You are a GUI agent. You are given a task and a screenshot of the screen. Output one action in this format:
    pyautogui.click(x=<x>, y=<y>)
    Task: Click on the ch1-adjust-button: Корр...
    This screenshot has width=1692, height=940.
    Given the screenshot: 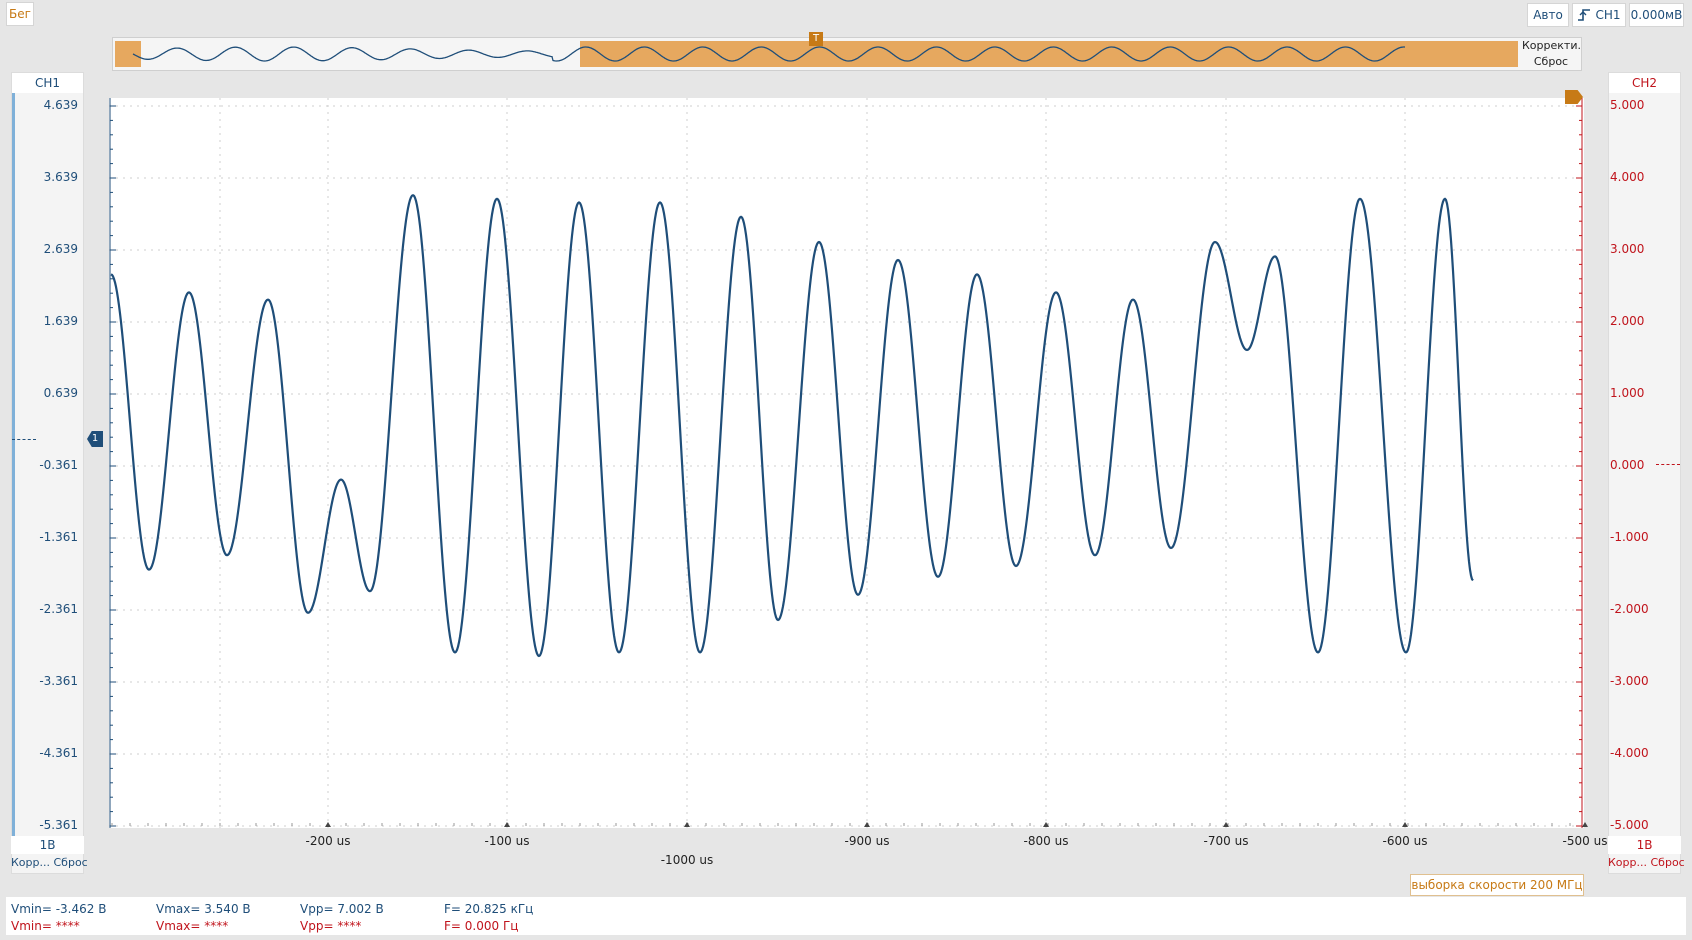 What is the action you would take?
    pyautogui.click(x=30, y=862)
    